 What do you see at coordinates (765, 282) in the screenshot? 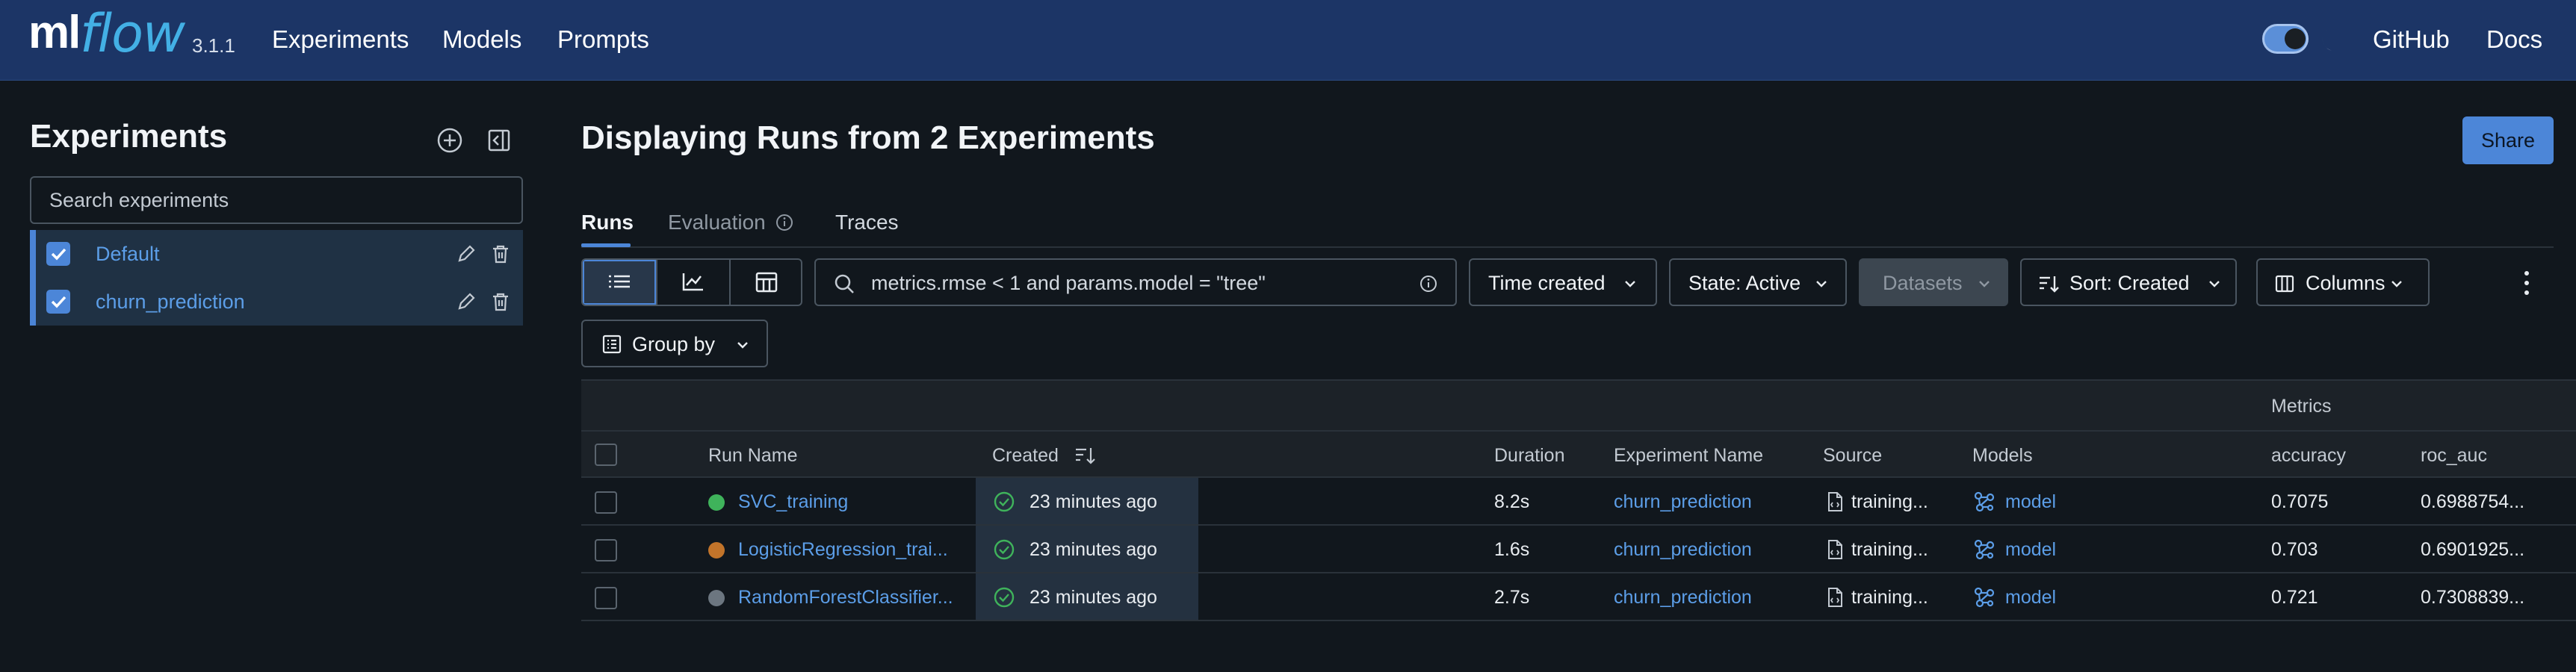
I see `table-view-button` at bounding box center [765, 282].